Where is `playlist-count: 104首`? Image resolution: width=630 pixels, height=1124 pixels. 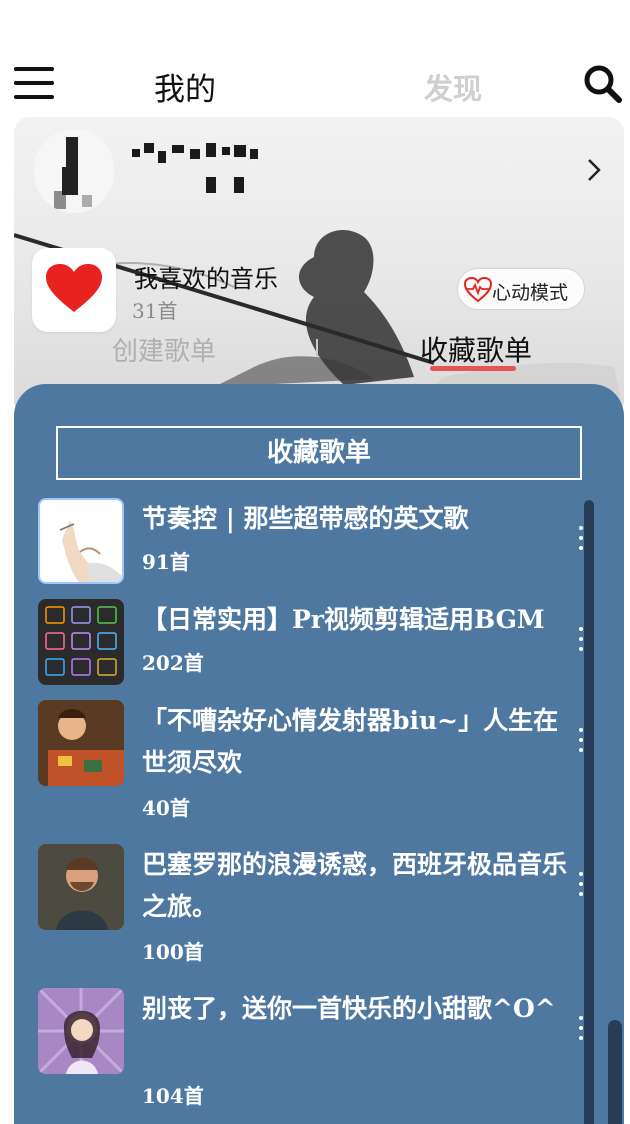 playlist-count: 104首 is located at coordinates (173, 1096).